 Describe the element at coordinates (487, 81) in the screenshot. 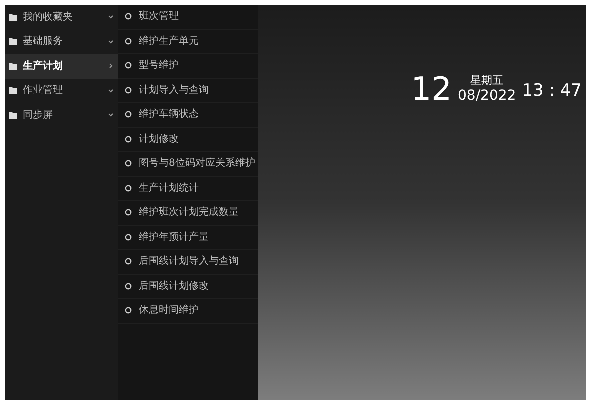

I see `clock-weekday: 星期五` at that location.